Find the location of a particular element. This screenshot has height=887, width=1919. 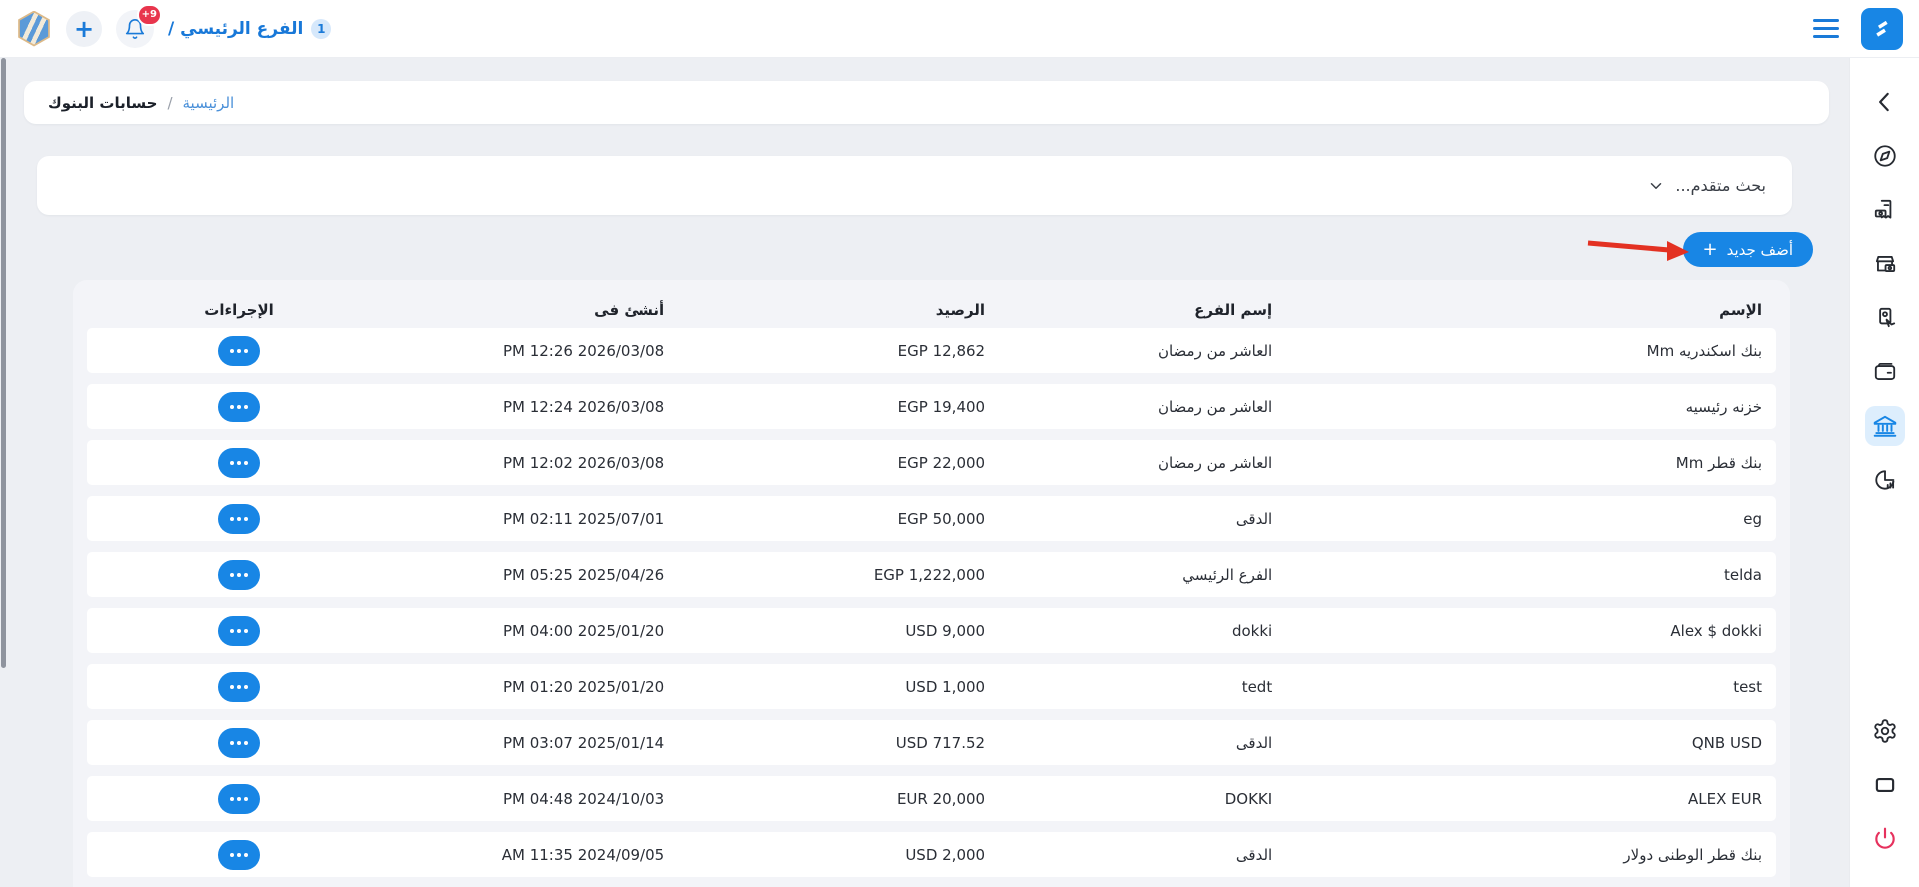

notifications-button: +9 is located at coordinates (139, 25).